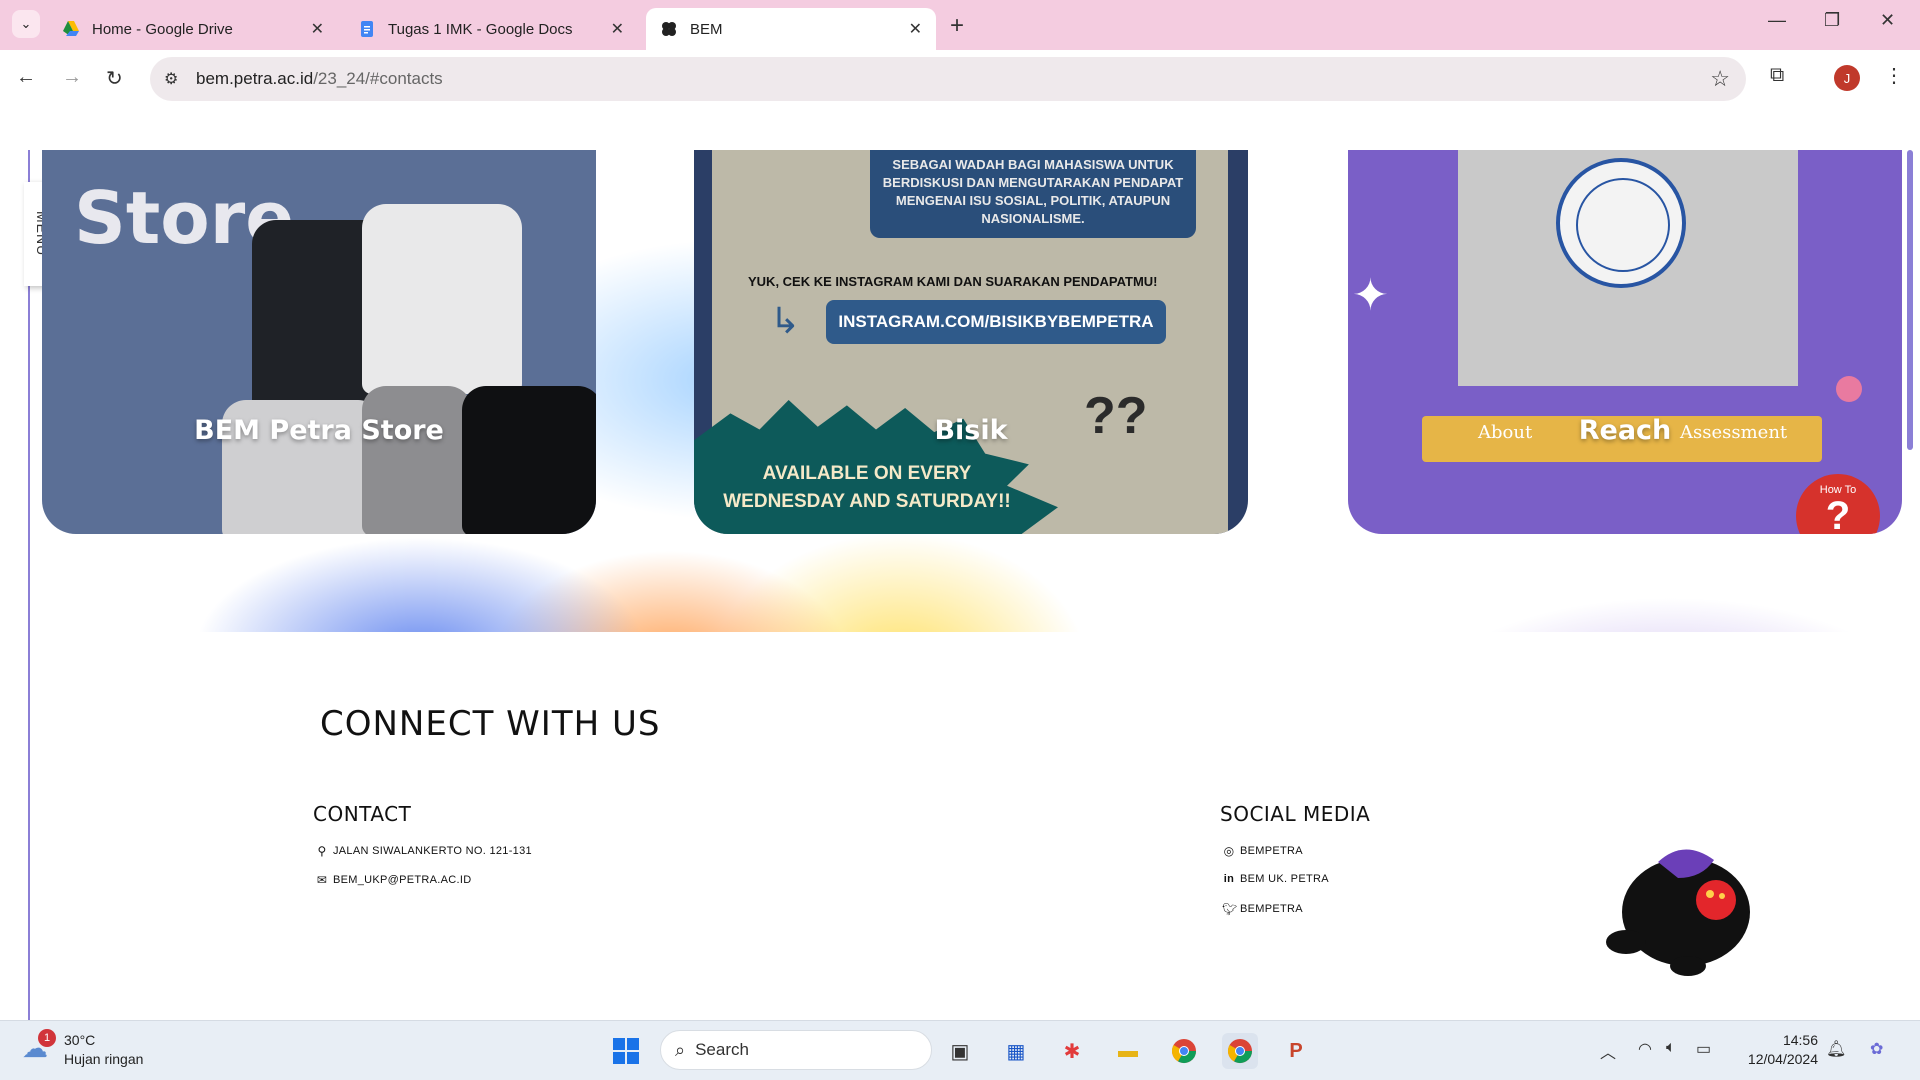 The height and width of the screenshot is (1080, 1920). What do you see at coordinates (490, 724) in the screenshot?
I see `connect-heading: CONNECT WITH US` at bounding box center [490, 724].